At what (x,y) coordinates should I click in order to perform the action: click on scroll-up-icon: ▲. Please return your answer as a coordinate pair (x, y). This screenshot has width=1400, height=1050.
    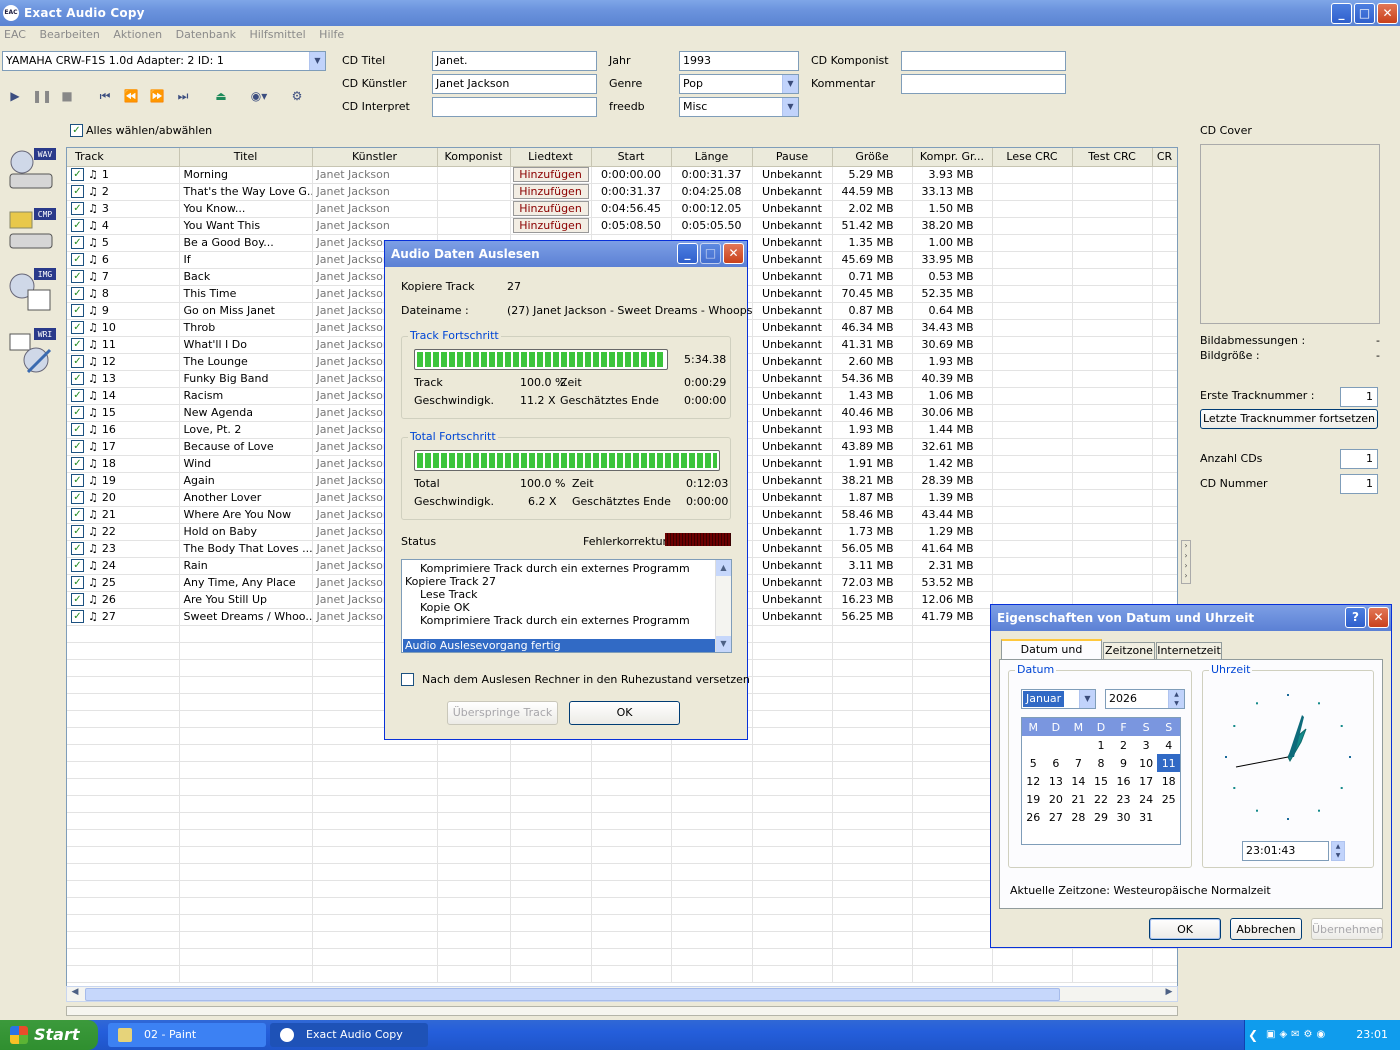
    Looking at the image, I should click on (723, 568).